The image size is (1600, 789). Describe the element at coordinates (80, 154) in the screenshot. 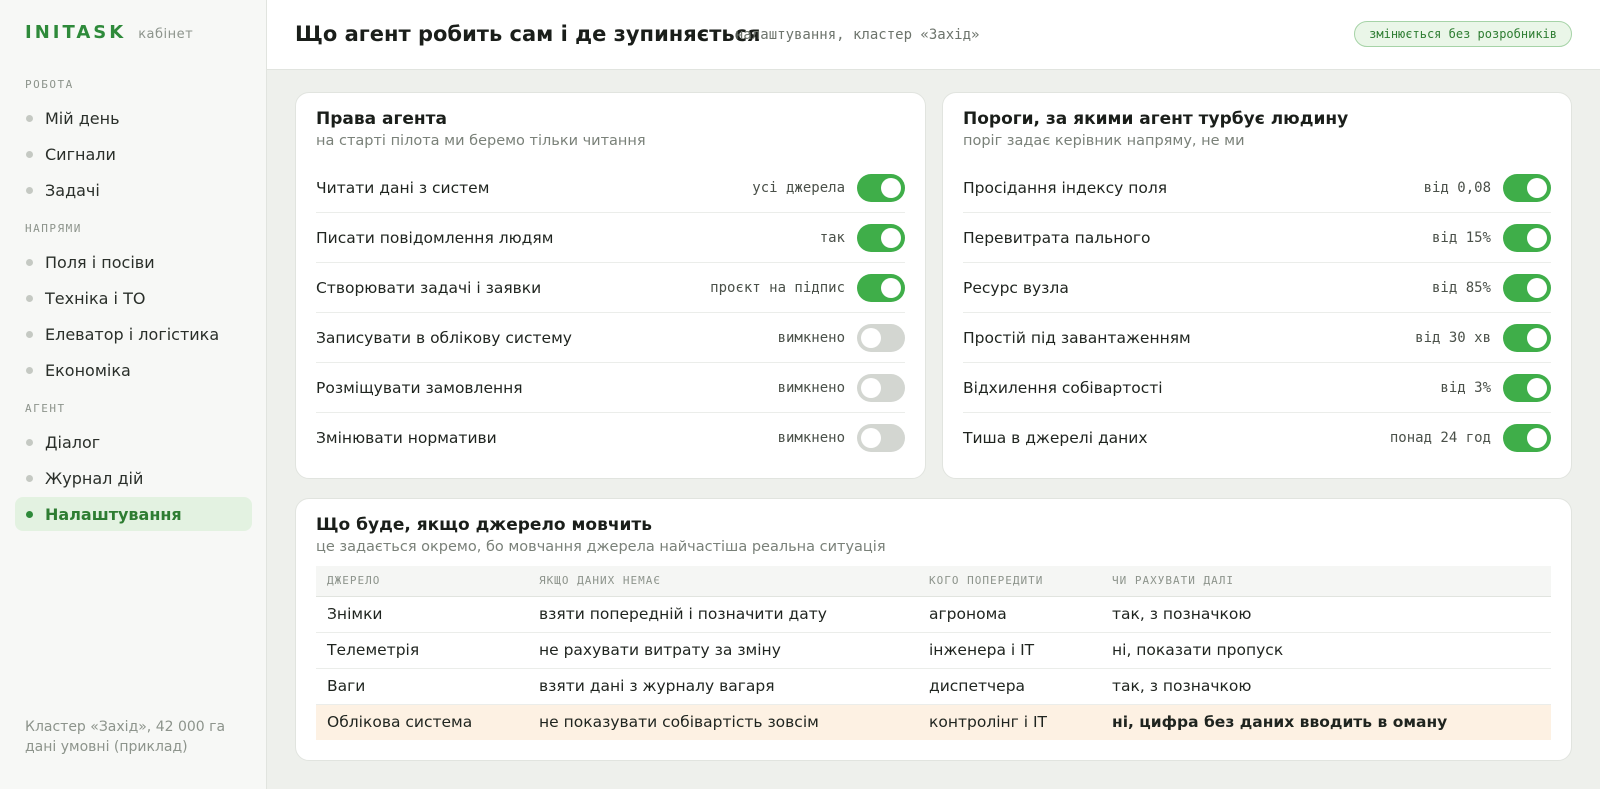

I see `sidebar-item-label: Сигнали` at that location.